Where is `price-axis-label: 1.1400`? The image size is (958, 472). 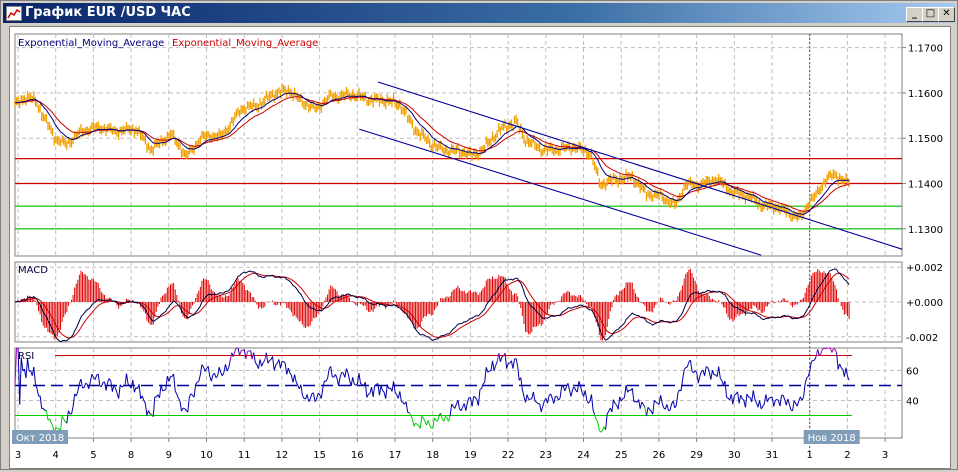 price-axis-label: 1.1400 is located at coordinates (925, 185).